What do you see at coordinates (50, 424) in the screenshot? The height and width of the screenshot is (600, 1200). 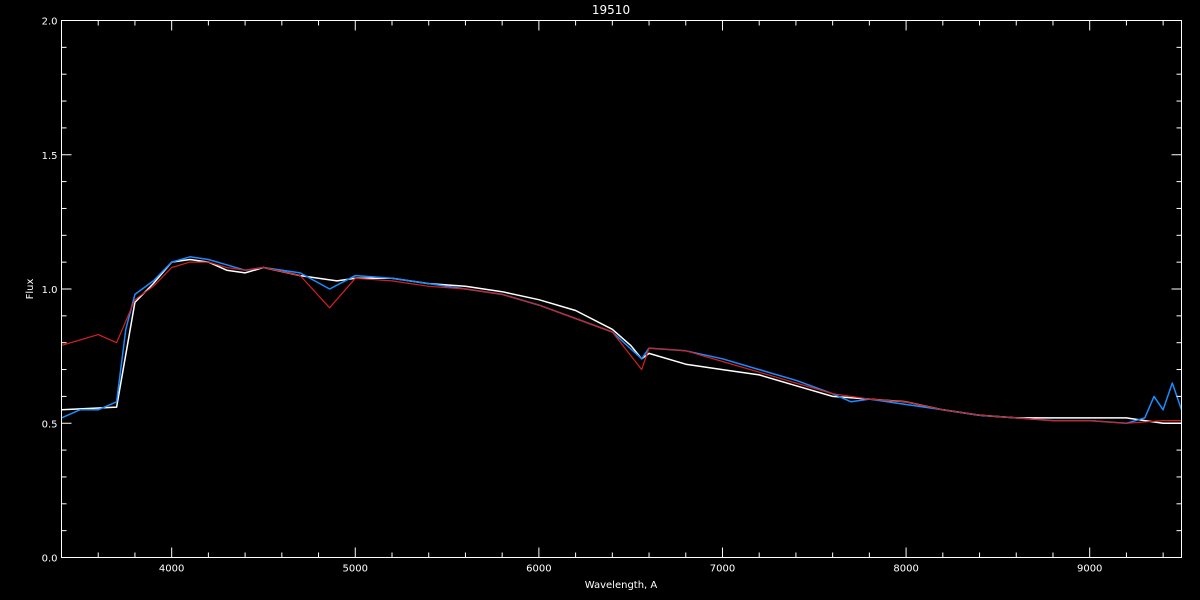 I see `y-tick-label: 0.5` at bounding box center [50, 424].